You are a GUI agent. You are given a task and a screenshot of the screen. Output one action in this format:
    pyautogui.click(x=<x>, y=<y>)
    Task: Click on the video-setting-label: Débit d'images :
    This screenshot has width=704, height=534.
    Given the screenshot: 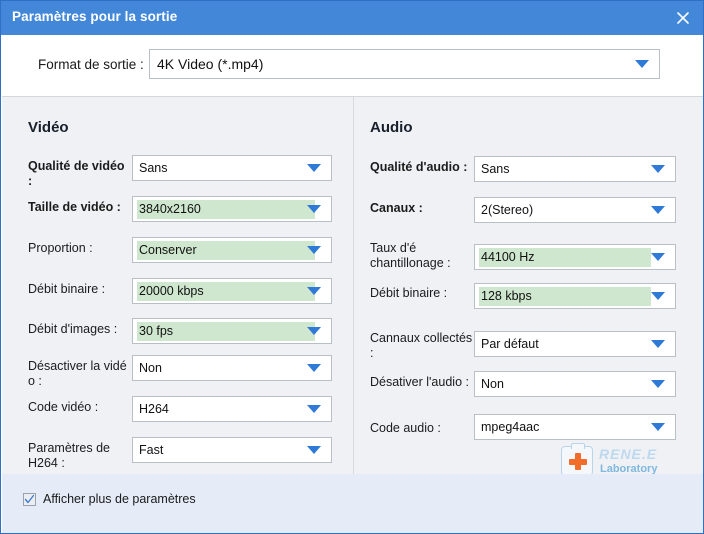 What is the action you would take?
    pyautogui.click(x=73, y=329)
    